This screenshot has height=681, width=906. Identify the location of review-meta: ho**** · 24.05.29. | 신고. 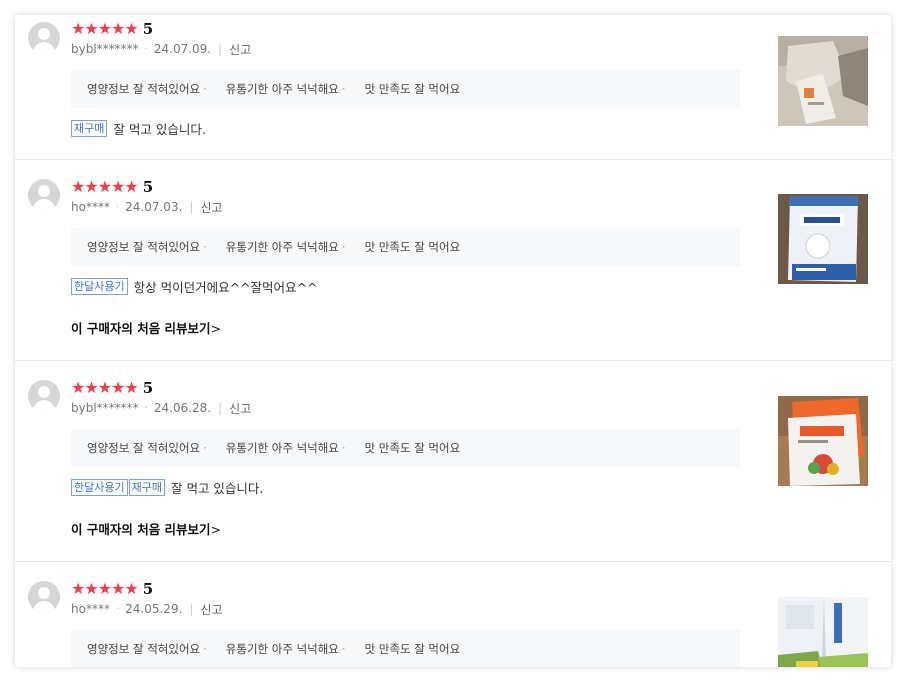
(147, 609).